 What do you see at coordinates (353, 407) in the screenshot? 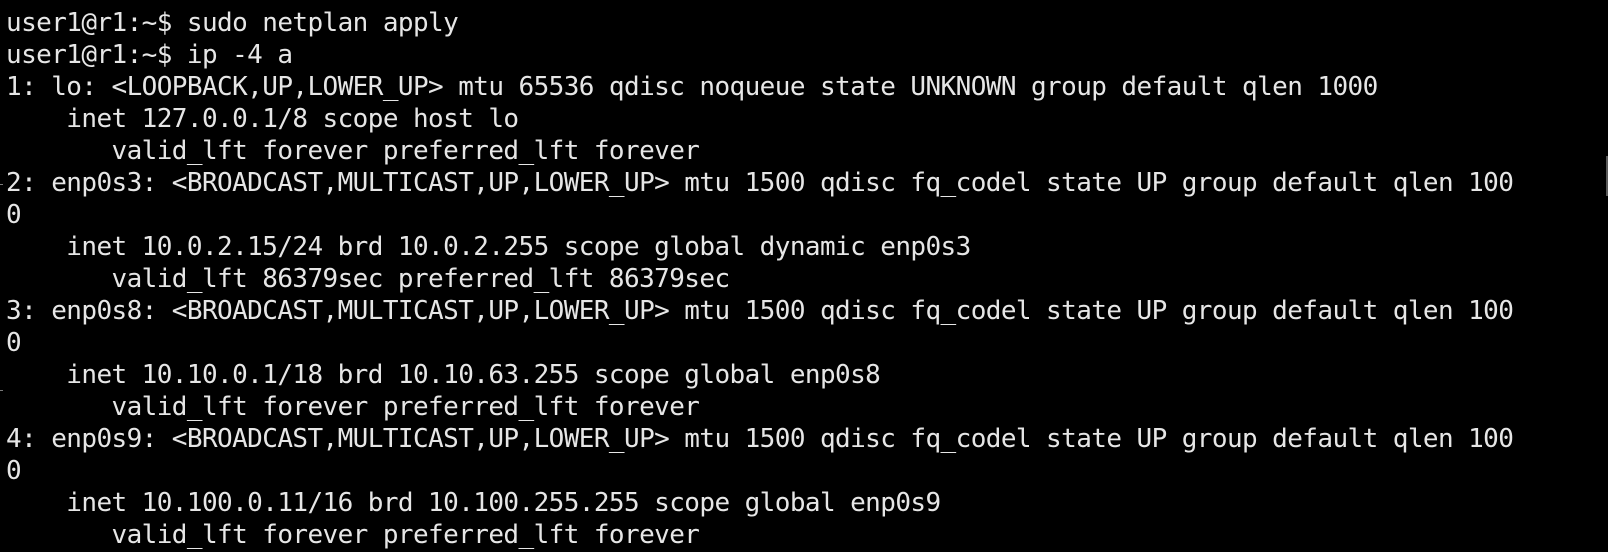
I see `interface-enp0s8-lifetime: valid_lft forever preferred_lft forever` at bounding box center [353, 407].